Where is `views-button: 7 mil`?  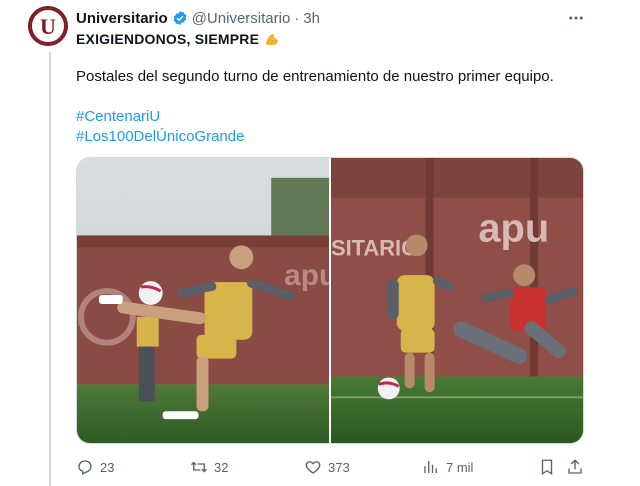
views-button: 7 mil is located at coordinates (447, 467).